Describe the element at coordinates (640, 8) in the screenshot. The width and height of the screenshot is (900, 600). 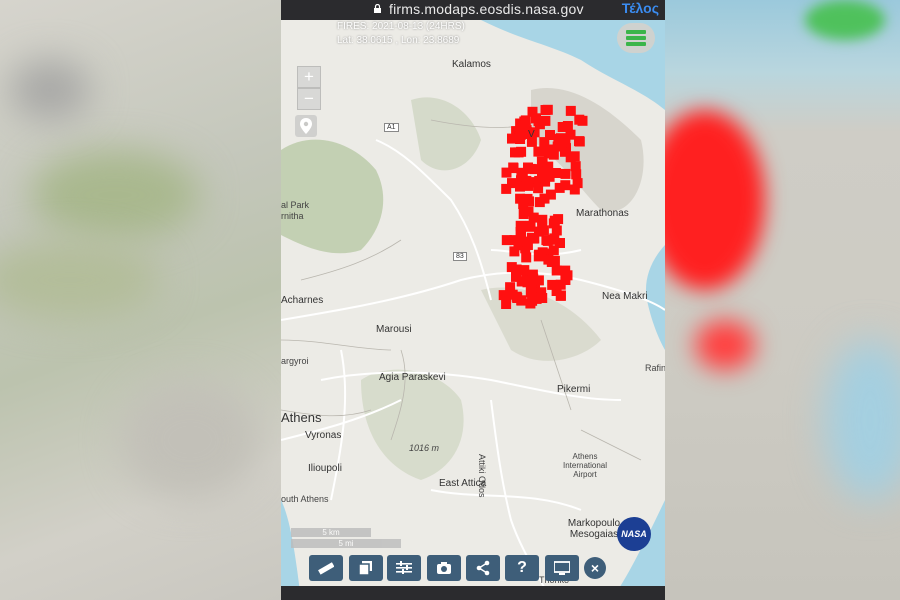
I see `done-button: Τέλος` at that location.